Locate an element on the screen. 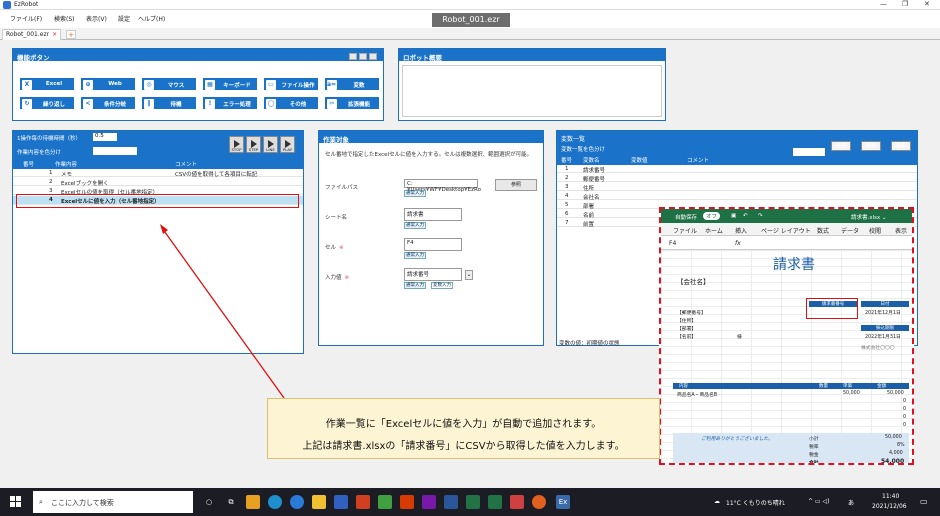 The width and height of the screenshot is (940, 516). menu-help: ヘルプ(H) is located at coordinates (151, 18).